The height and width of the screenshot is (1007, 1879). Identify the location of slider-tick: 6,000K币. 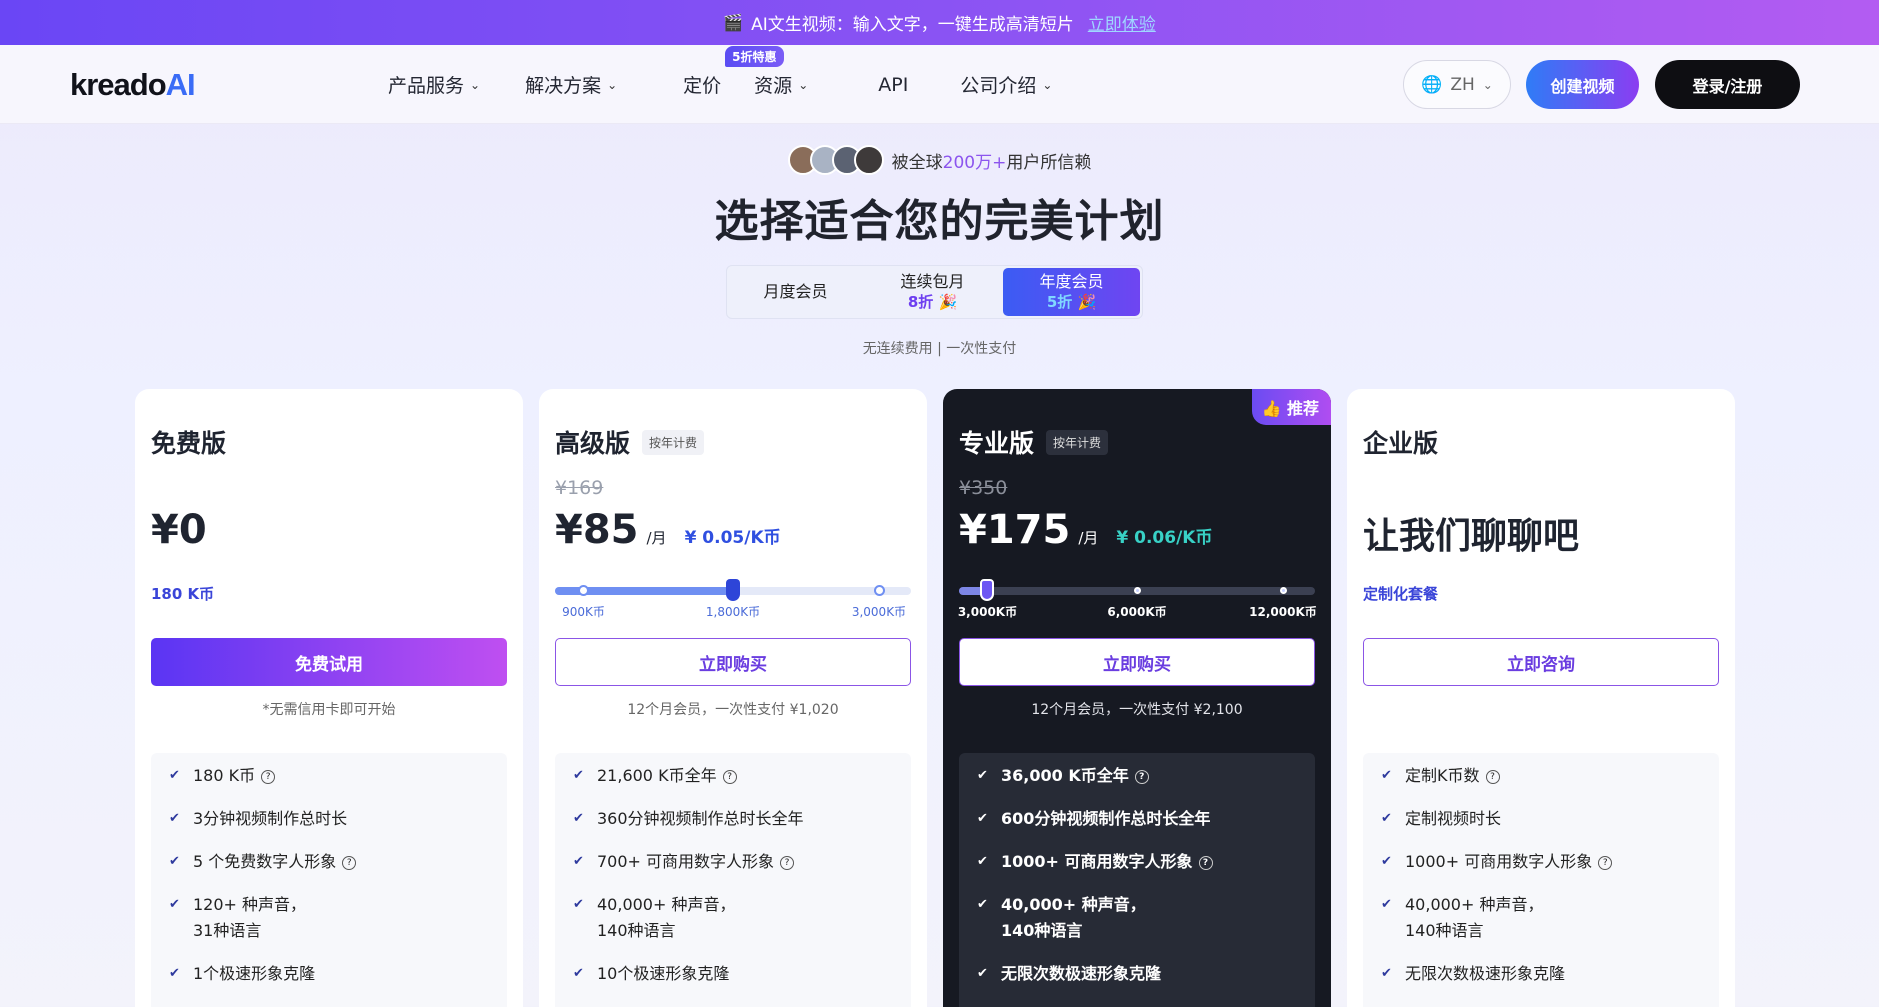
(1137, 612).